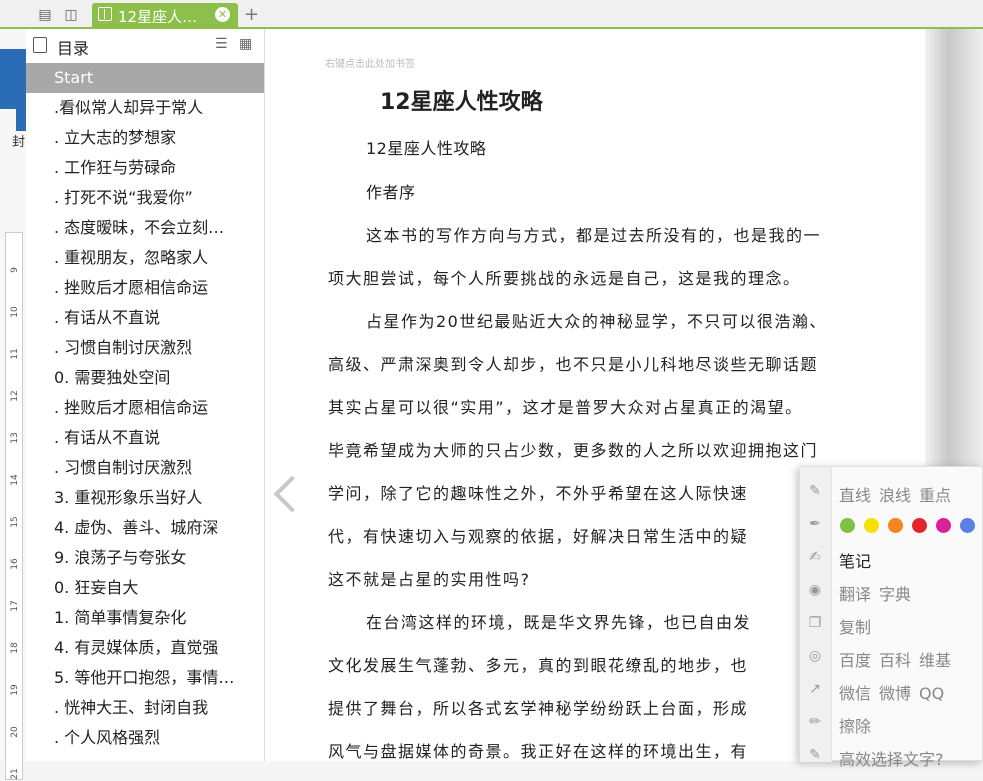 Image resolution: width=983 pixels, height=781 pixels. I want to click on menu-row-note: ✍ 笔记, so click(891, 557).